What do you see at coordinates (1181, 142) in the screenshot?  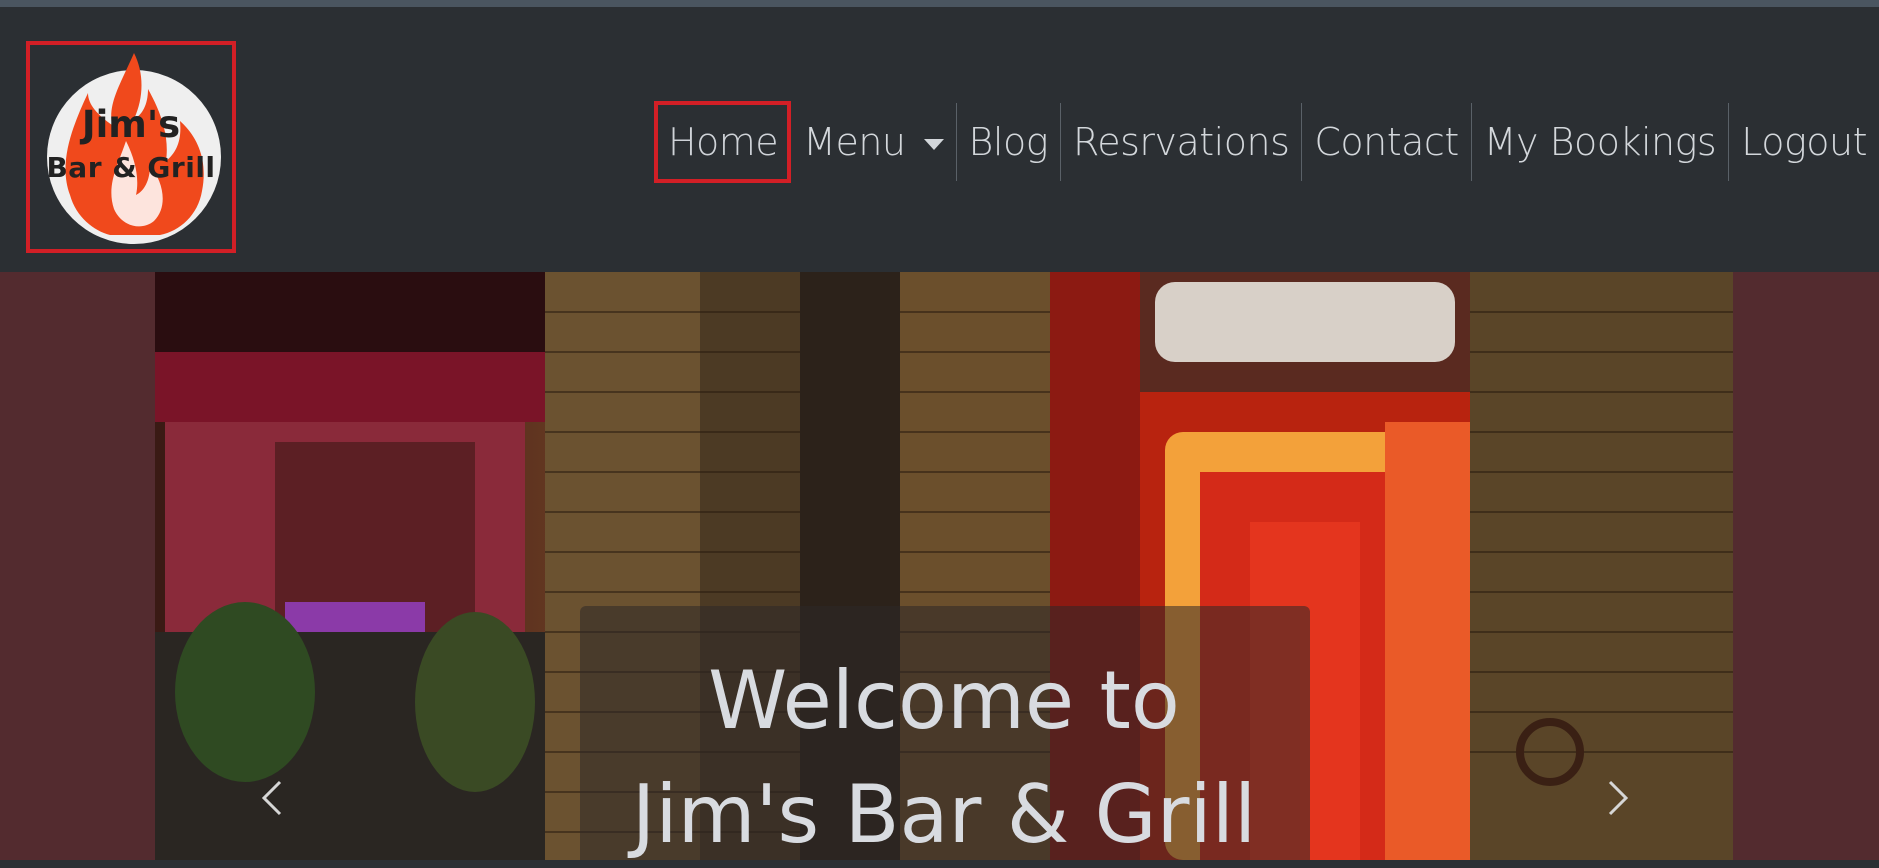 I see `nav-reservations: Resrvations` at bounding box center [1181, 142].